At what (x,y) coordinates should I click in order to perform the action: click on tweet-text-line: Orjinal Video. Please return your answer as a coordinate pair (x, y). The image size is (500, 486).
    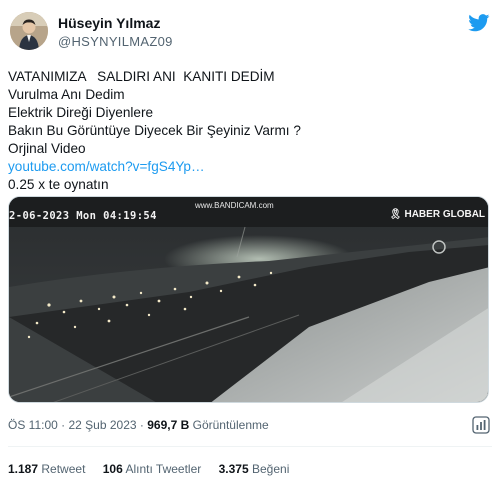
    Looking at the image, I should click on (47, 148).